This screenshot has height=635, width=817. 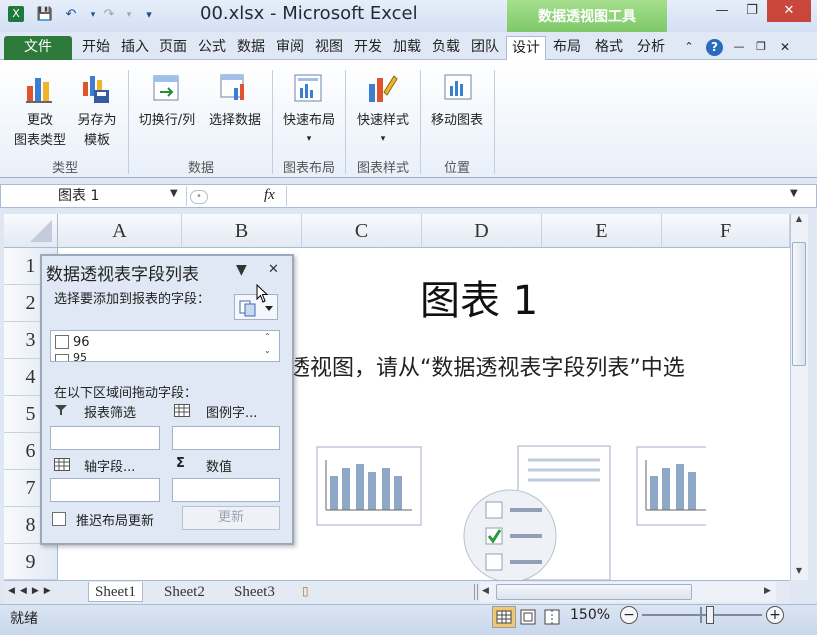 What do you see at coordinates (267, 350) in the screenshot?
I see `field-scroll-down-icon: ⌄` at bounding box center [267, 350].